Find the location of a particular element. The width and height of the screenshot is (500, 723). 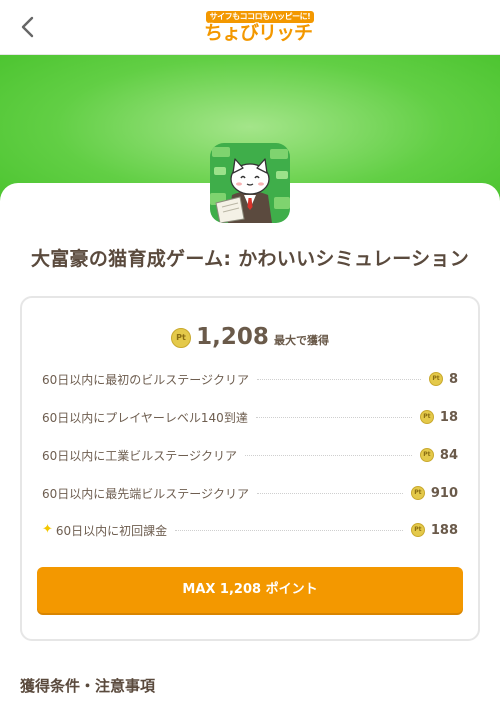

back-button is located at coordinates (28, 27).